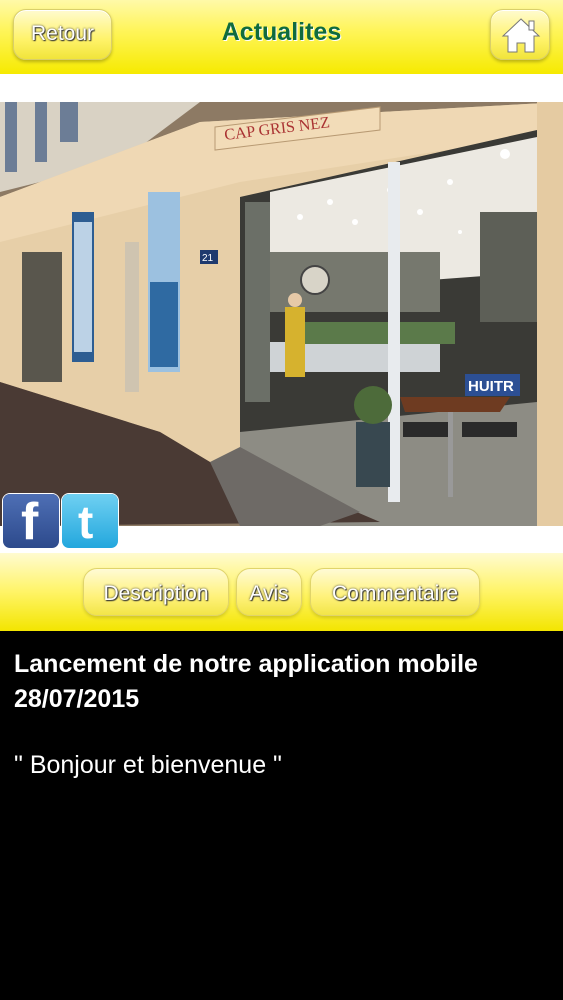 The width and height of the screenshot is (563, 1000). I want to click on back-button: Retour, so click(62, 34).